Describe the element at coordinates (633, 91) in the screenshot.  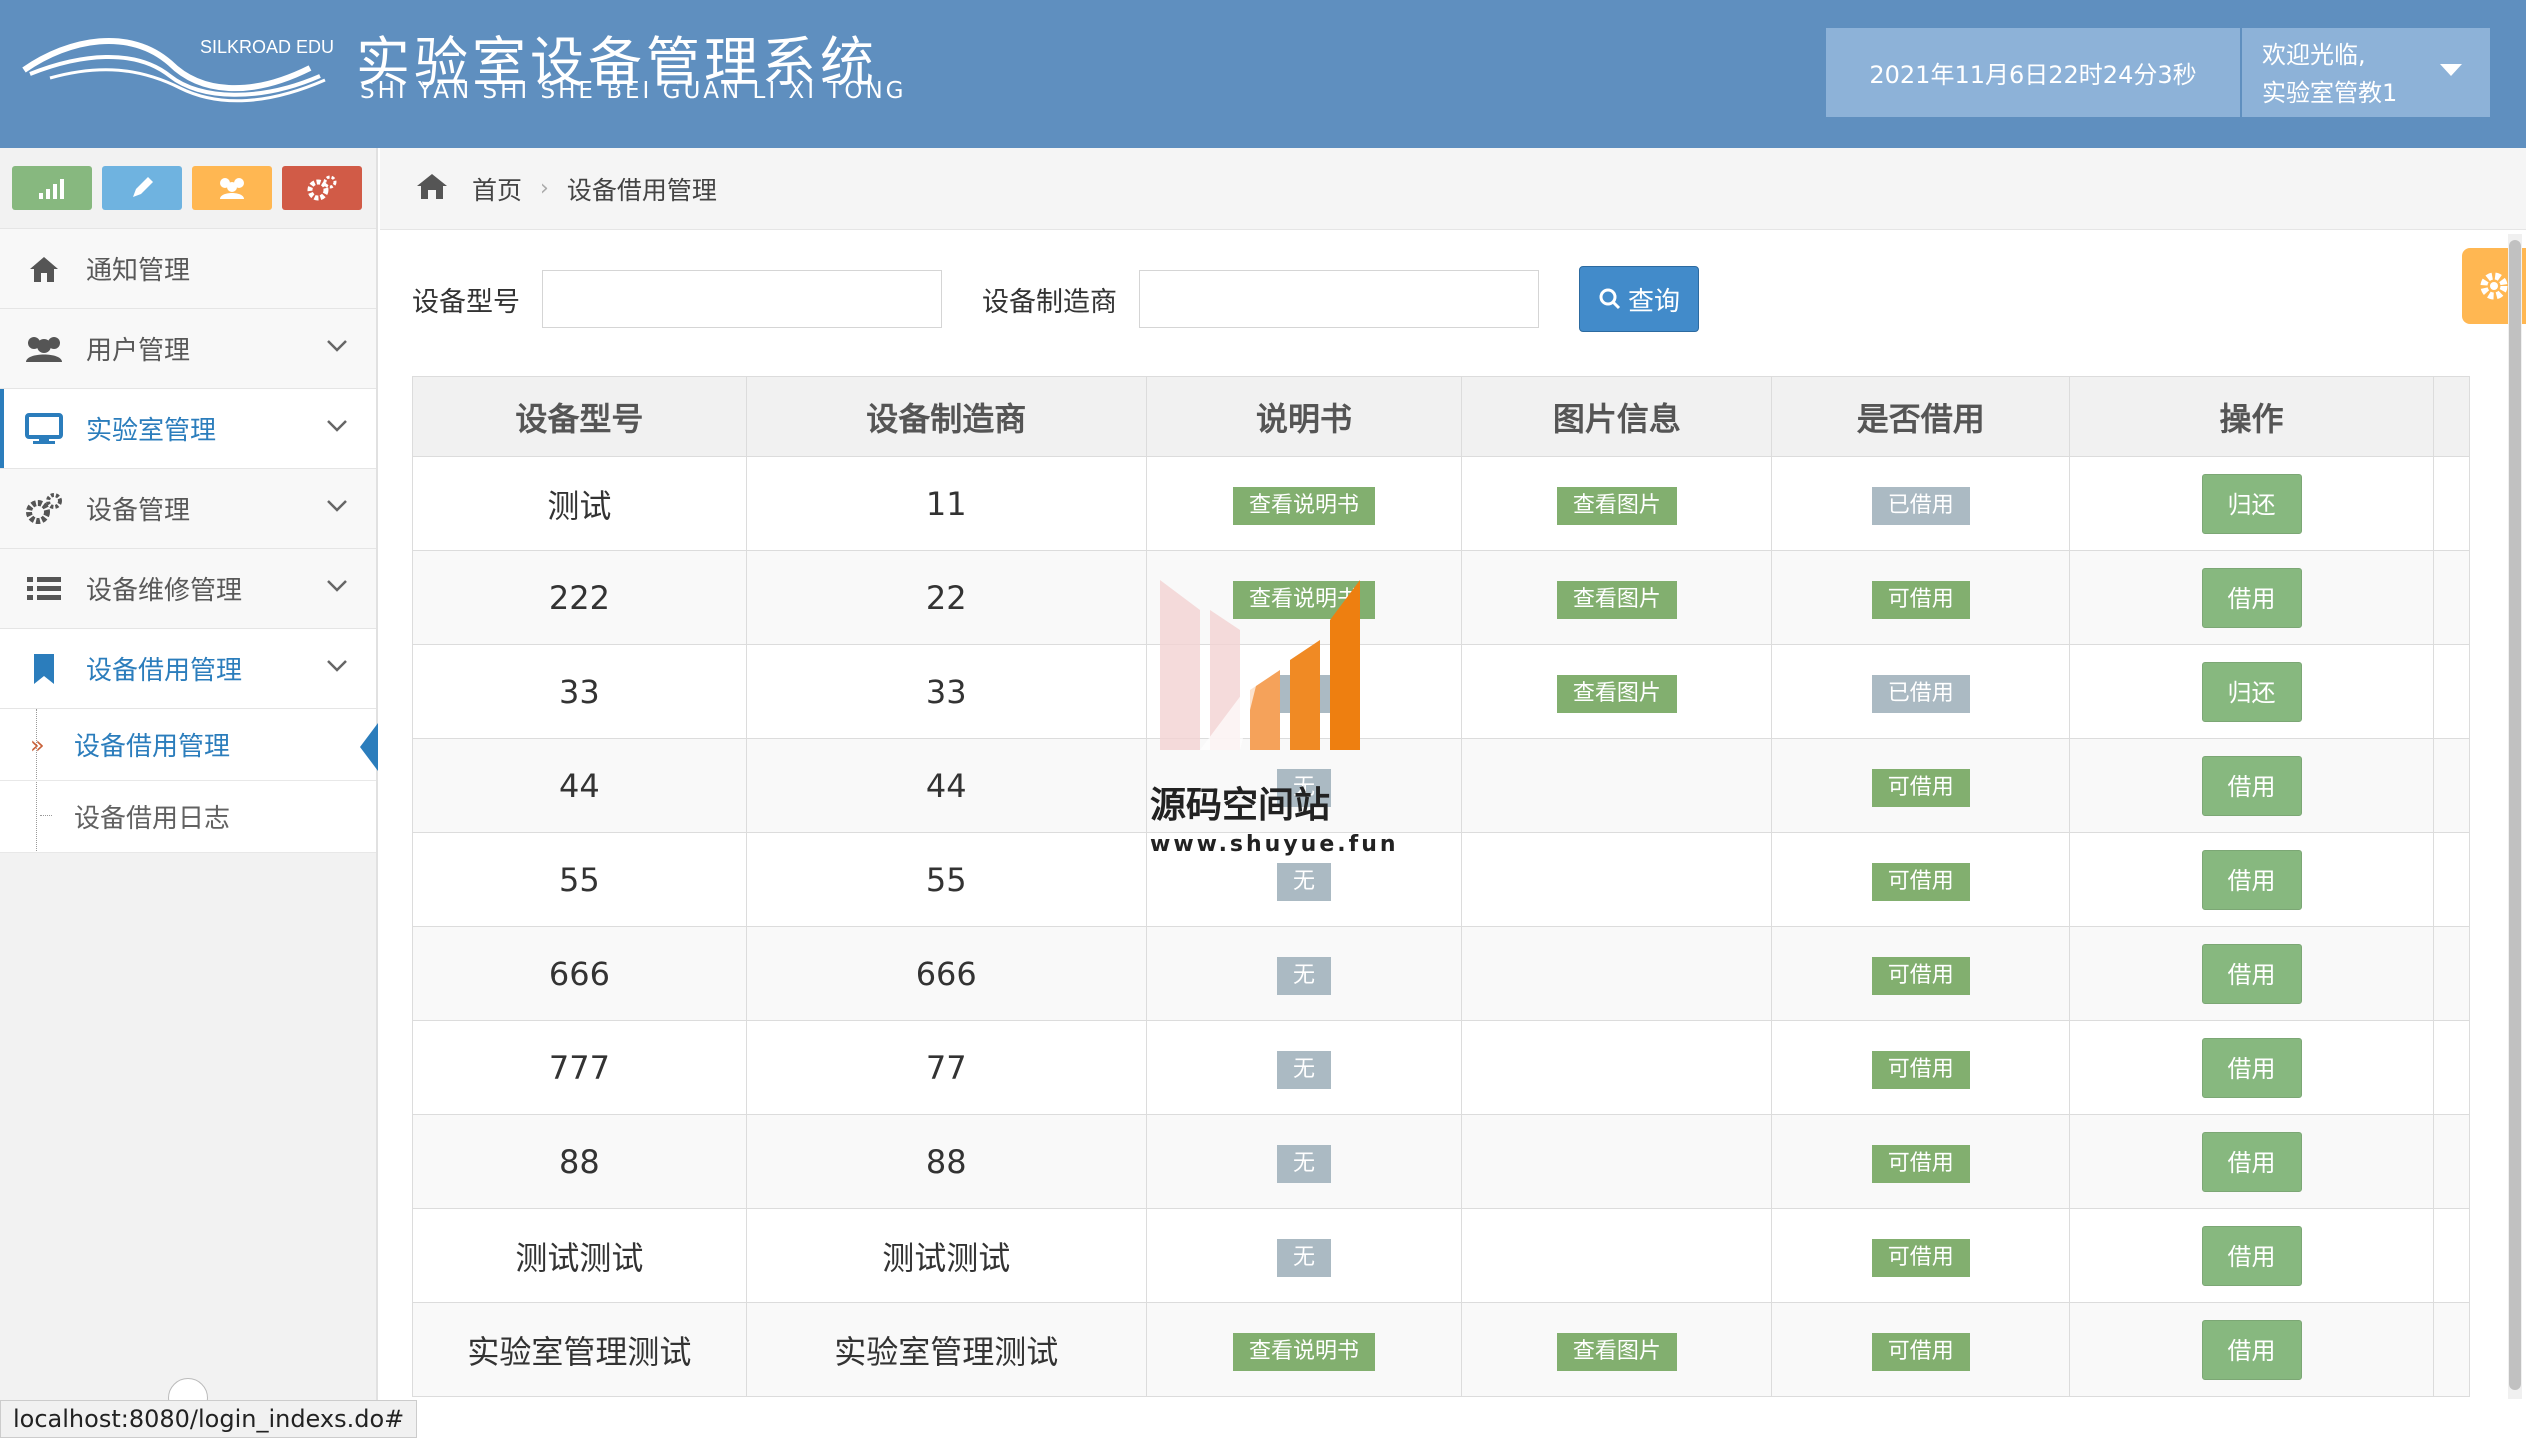
I see `system-subtitle: SHI YAN SHI SHE BEI GUAN LI XI TONG` at that location.